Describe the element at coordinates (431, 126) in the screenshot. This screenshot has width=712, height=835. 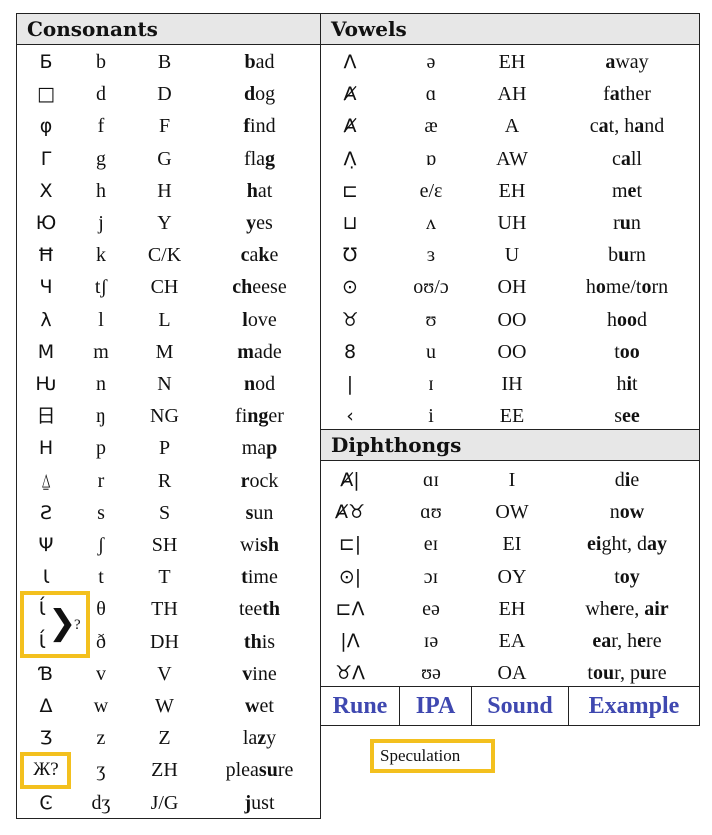
I see `ipa-symbol: æ` at that location.